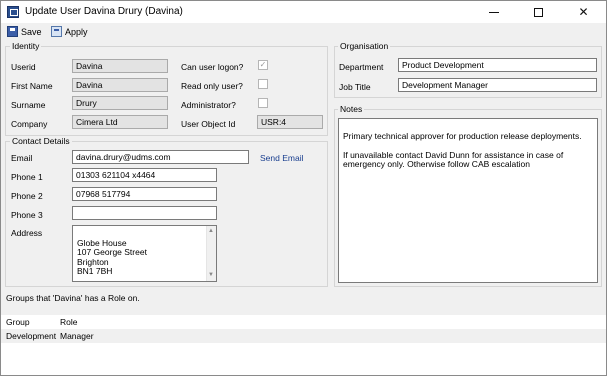  I want to click on address-label: Address, so click(27, 233).